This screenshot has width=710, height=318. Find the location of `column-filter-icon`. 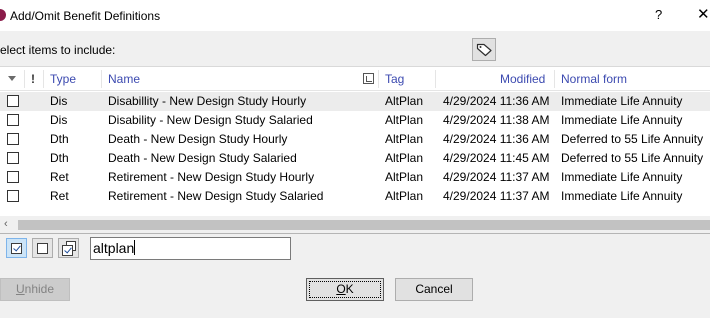

column-filter-icon is located at coordinates (368, 78).